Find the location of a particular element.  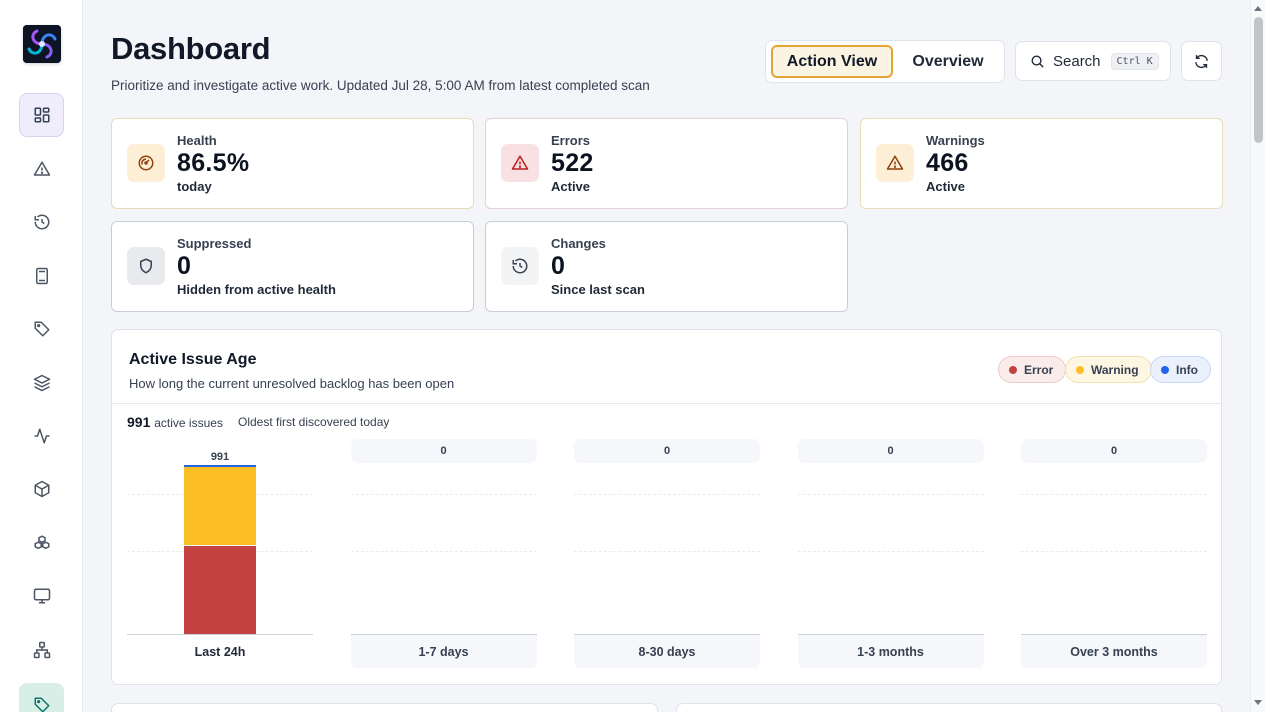

suppressed-sub: Hidden from active health is located at coordinates (256, 289).